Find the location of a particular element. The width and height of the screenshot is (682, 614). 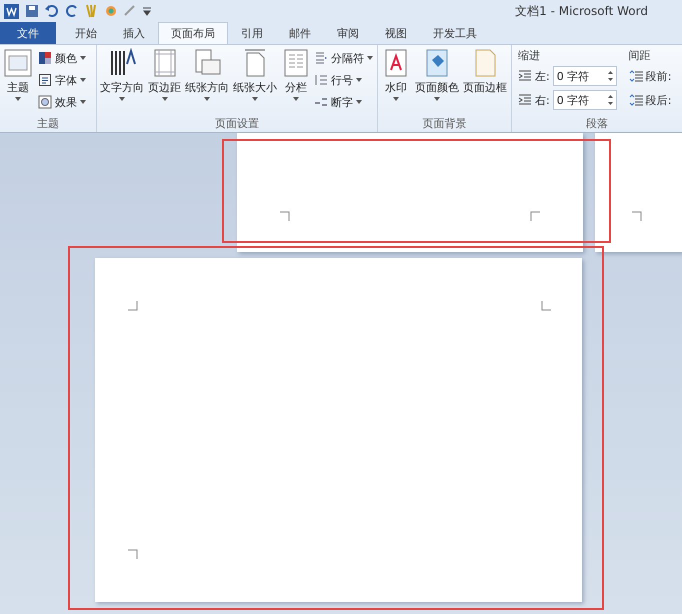

save-icon is located at coordinates (32, 11).